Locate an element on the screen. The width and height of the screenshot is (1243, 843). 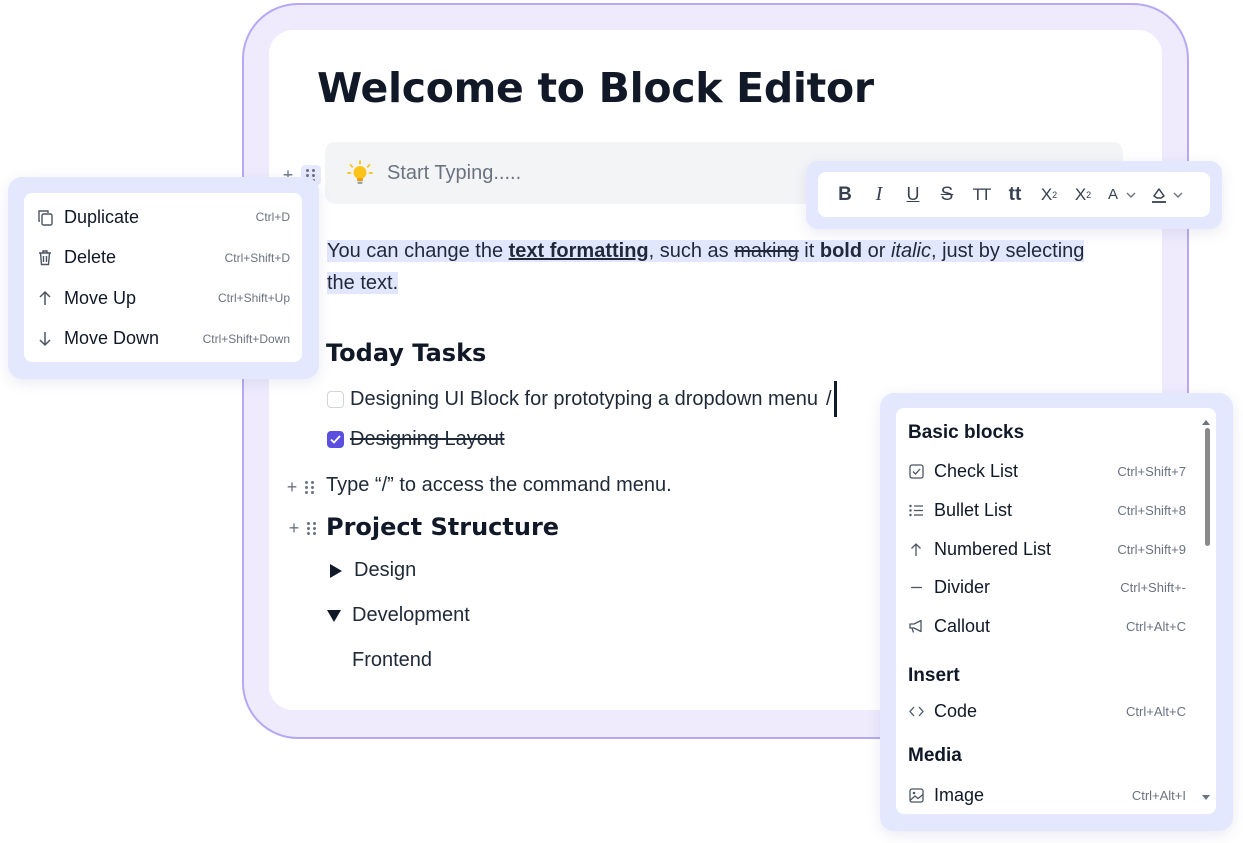
menu-item-shortcut: Ctrl+Shift+D is located at coordinates (257, 257).